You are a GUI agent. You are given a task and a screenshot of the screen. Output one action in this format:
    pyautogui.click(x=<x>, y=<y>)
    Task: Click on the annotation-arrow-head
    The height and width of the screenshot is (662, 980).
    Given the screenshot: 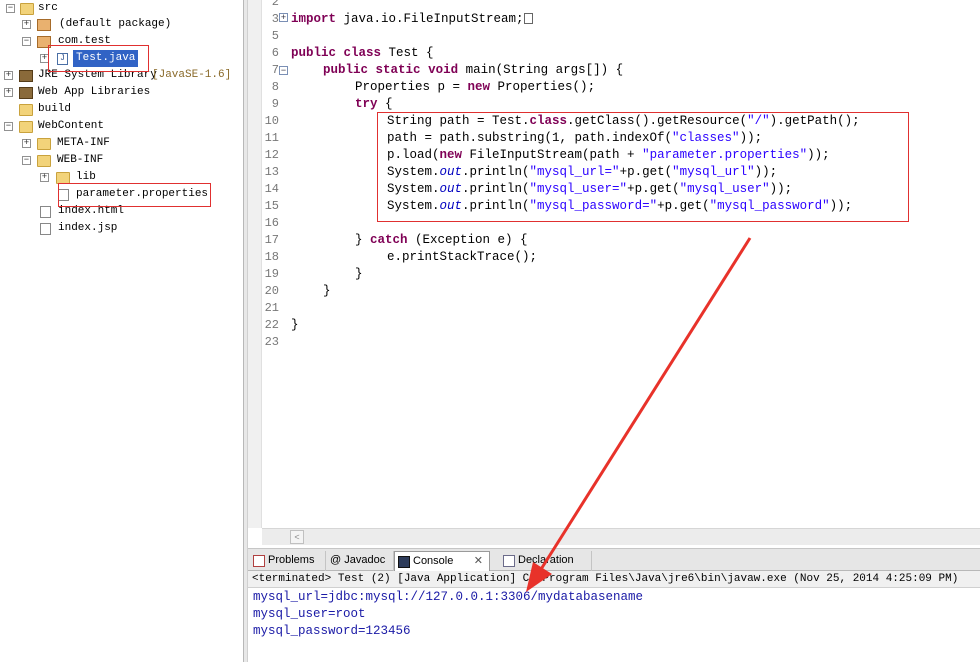 What is the action you would take?
    pyautogui.click(x=539, y=577)
    